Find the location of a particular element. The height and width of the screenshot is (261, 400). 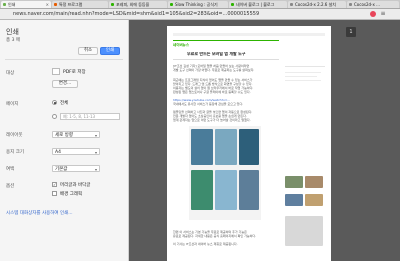

margins-value: 기본값 is located at coordinates (61, 169).